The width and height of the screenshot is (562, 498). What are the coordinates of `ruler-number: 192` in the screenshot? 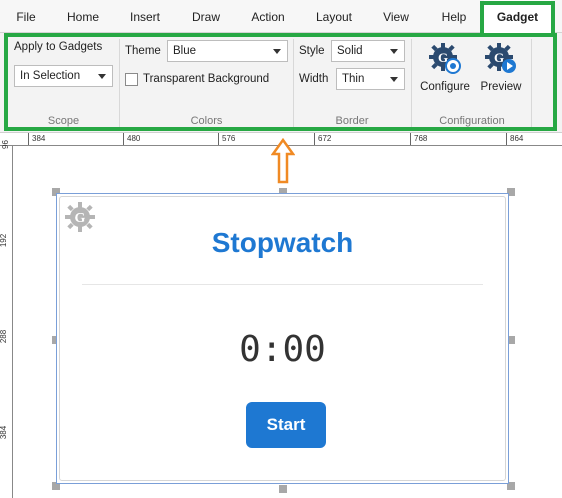 It's located at (4, 240).